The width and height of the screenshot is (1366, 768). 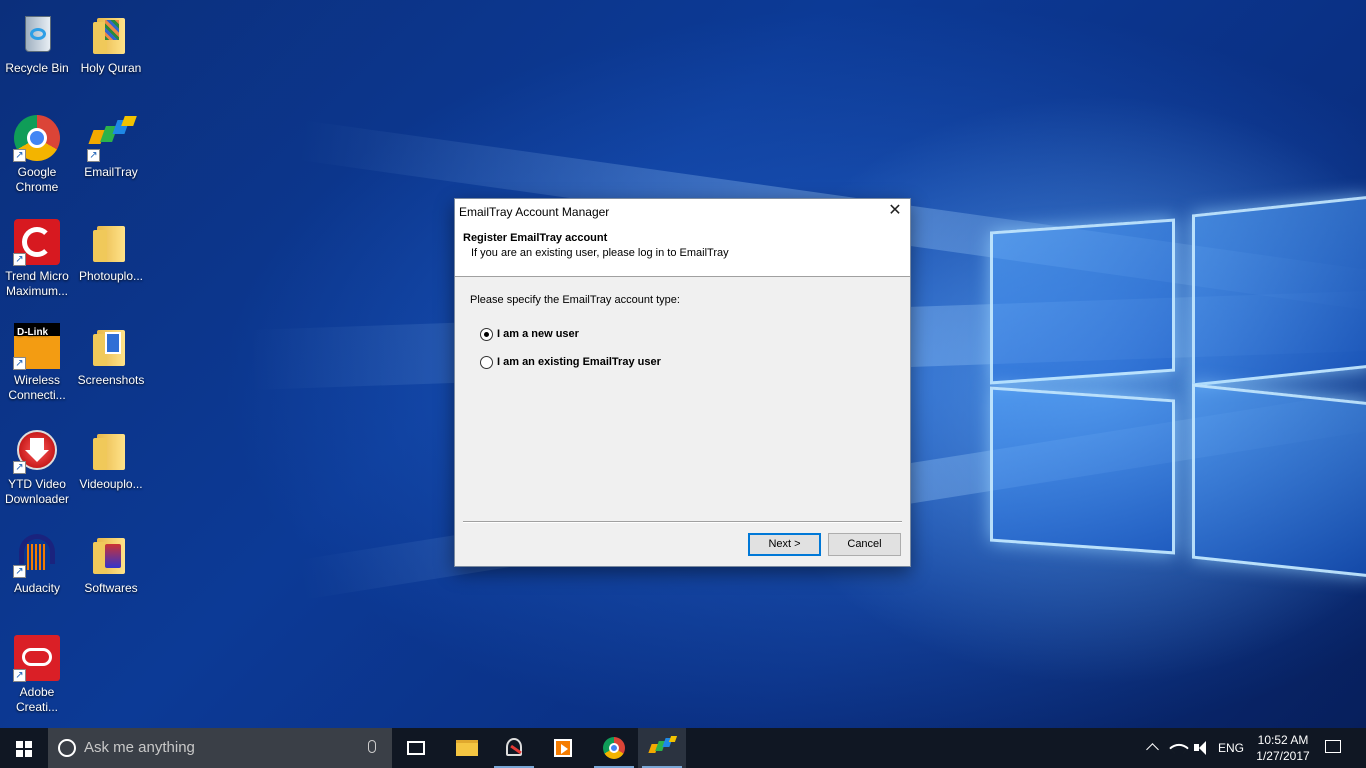 What do you see at coordinates (895, 212) in the screenshot?
I see `close-icon: ✕` at bounding box center [895, 212].